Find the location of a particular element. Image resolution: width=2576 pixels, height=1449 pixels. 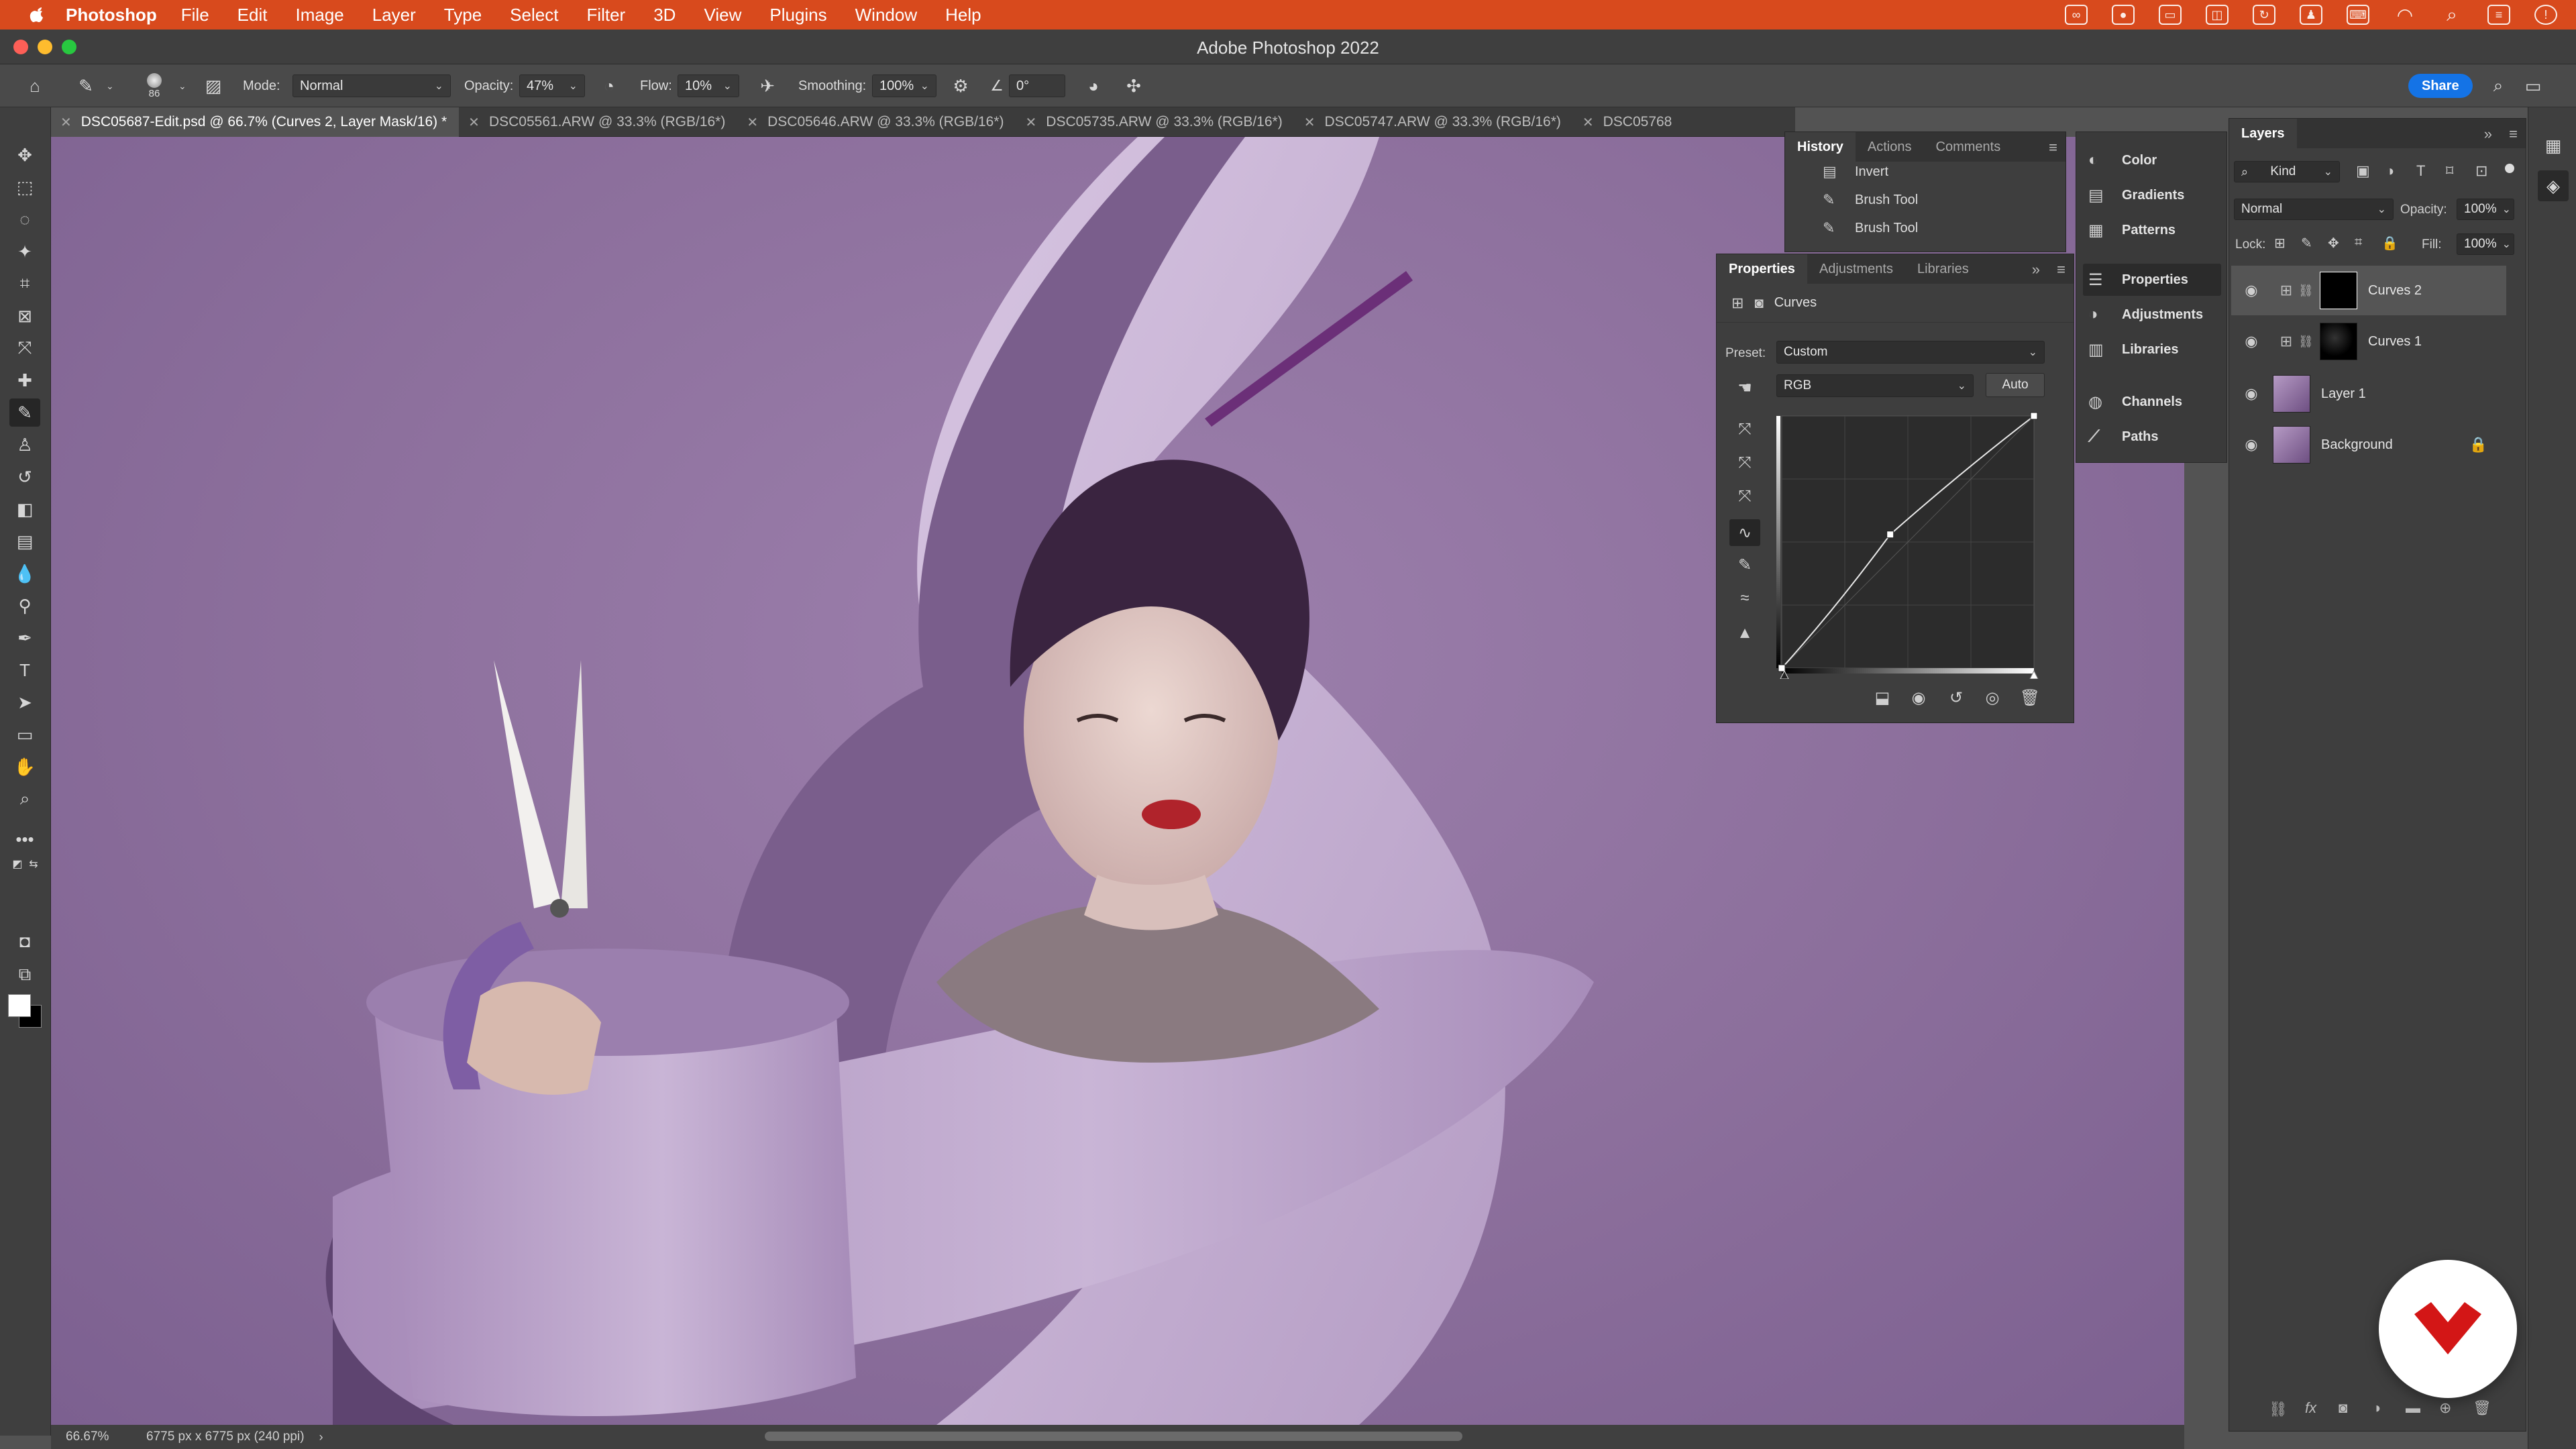

frame-tool-icon: ⊠ is located at coordinates (24, 316).